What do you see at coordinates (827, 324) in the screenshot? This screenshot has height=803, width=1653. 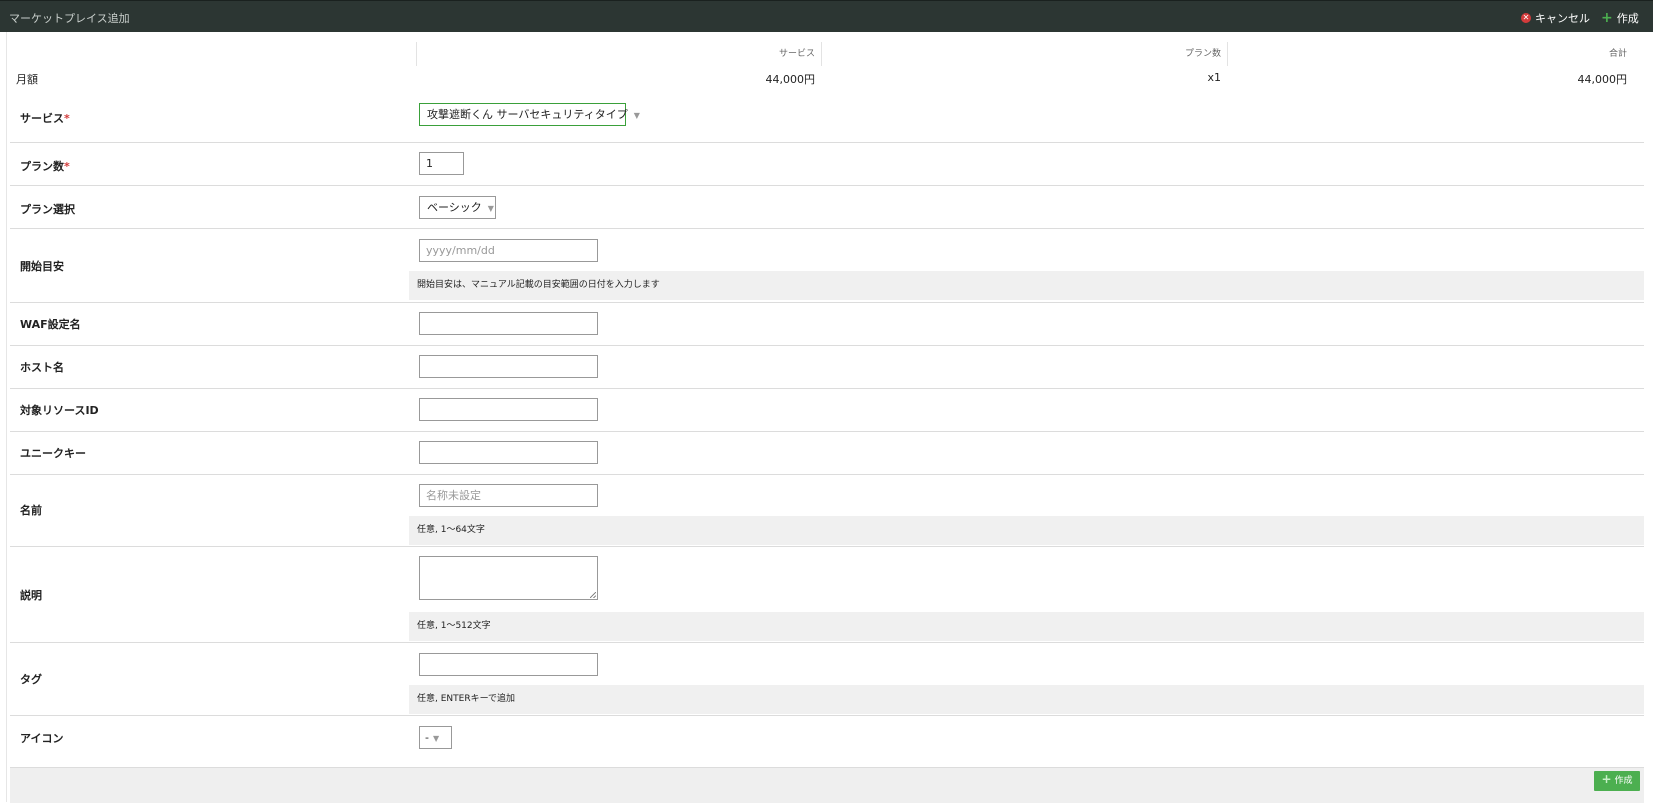 I see `form-row-waf-name: WAF設定名` at bounding box center [827, 324].